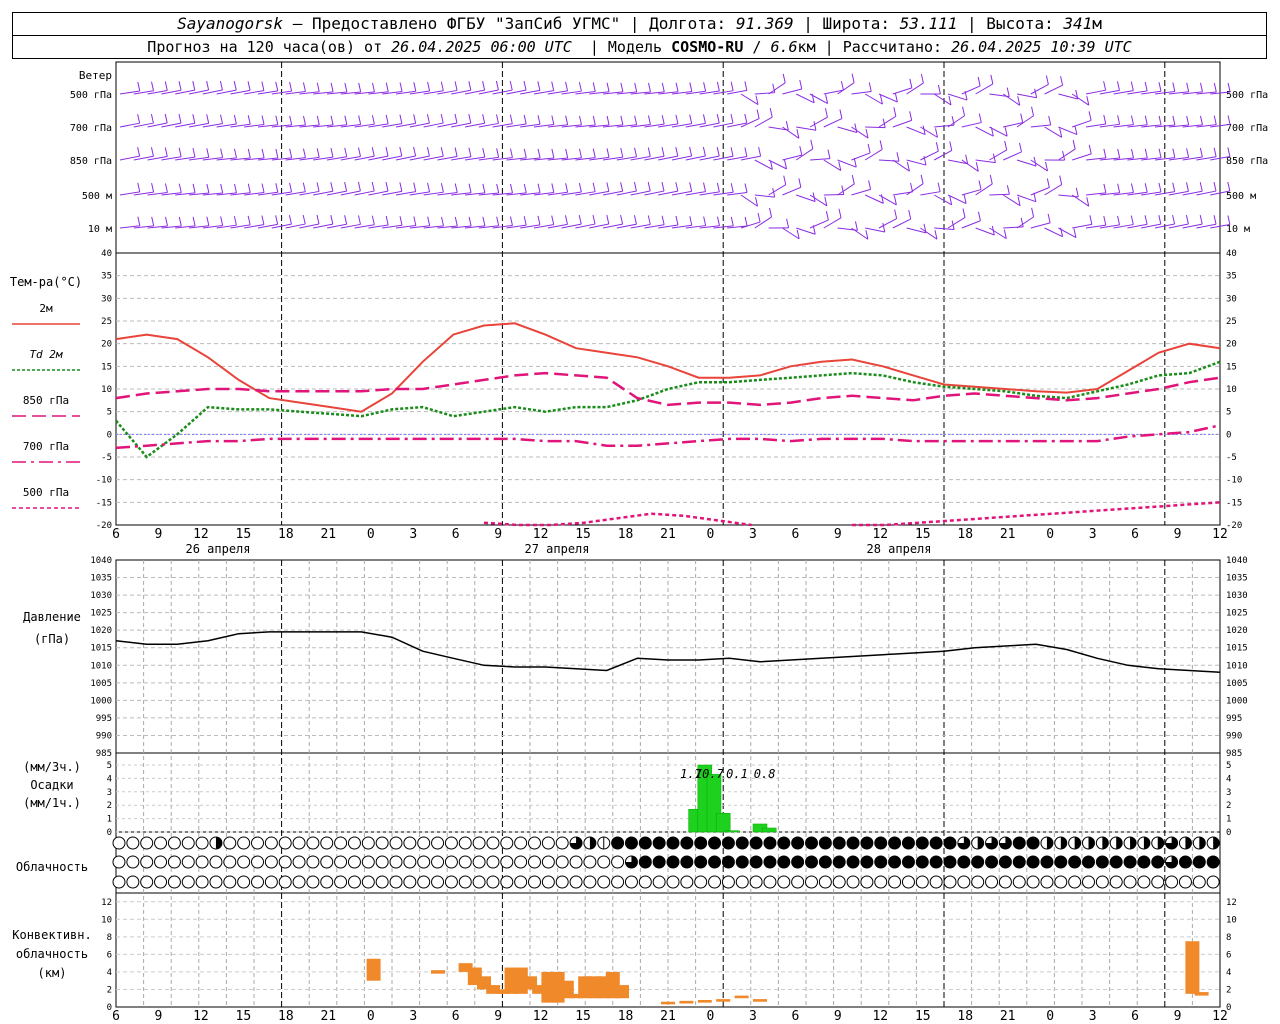 The height and width of the screenshot is (1024, 1280). Describe the element at coordinates (106, 903) in the screenshot. I see `conv-y-tick: 12` at that location.